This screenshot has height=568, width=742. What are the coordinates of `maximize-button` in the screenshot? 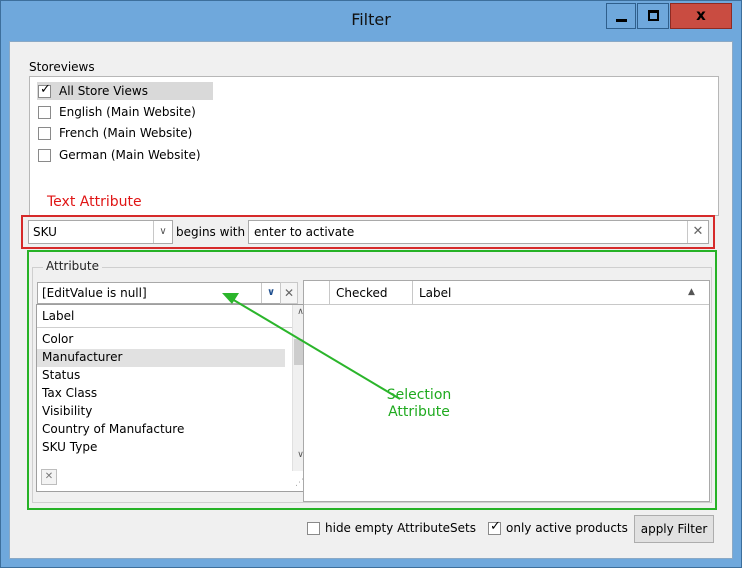 It's located at (653, 16).